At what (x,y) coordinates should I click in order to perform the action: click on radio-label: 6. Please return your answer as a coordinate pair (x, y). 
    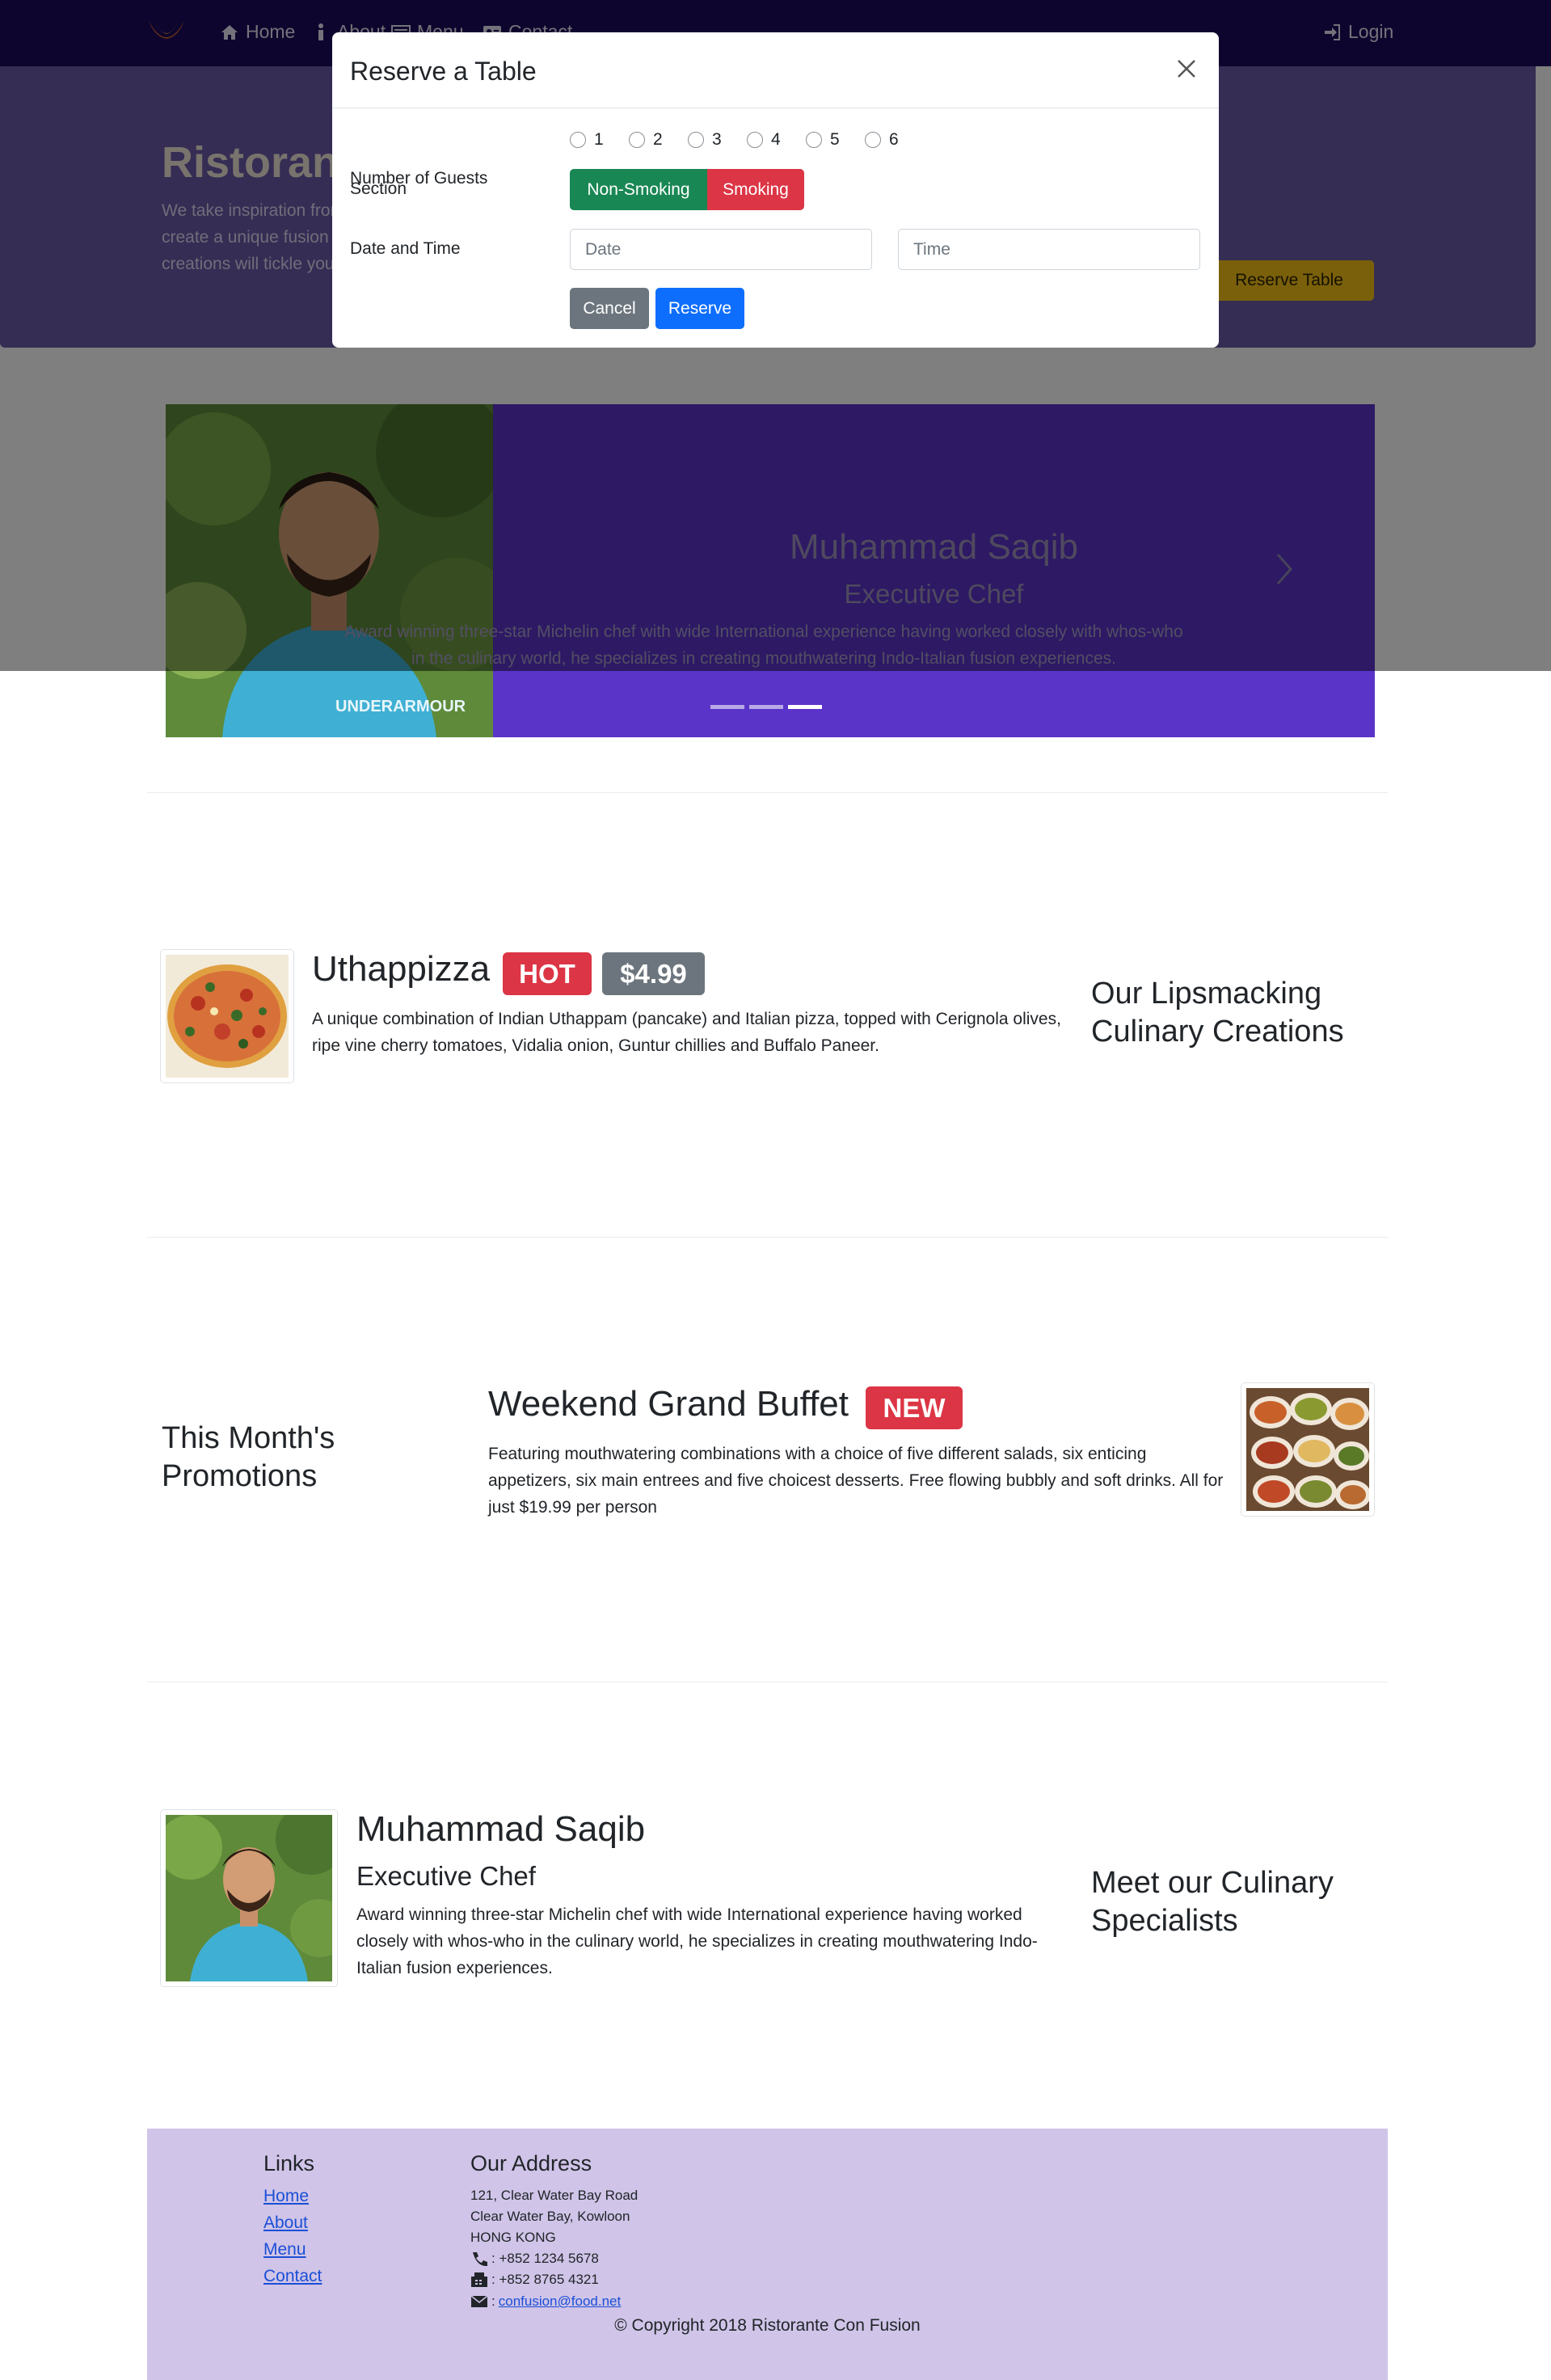
    Looking at the image, I should click on (894, 139).